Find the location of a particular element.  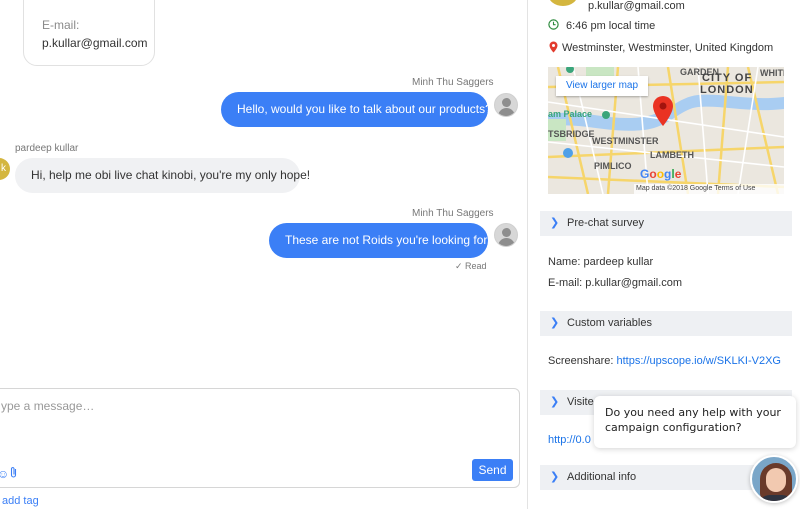

visitor-location: Westminster, Westminster, United Kingdom is located at coordinates (668, 48).